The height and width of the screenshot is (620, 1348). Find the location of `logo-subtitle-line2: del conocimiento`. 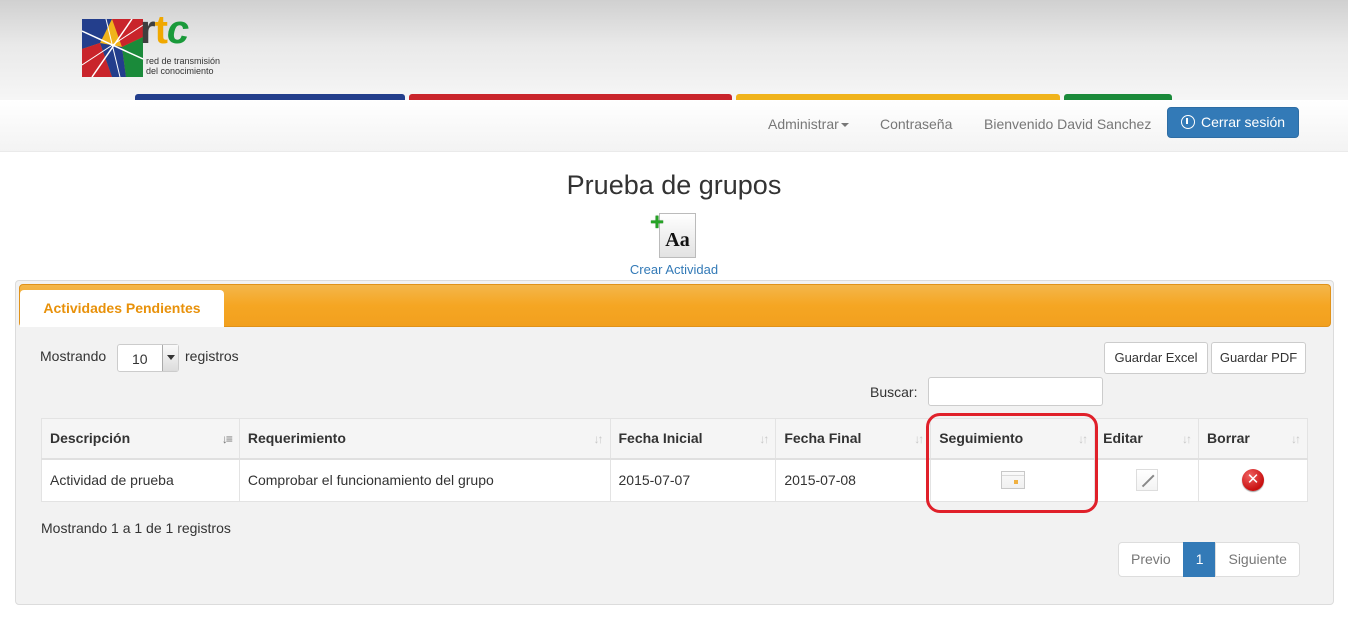

logo-subtitle-line2: del conocimiento is located at coordinates (180, 71).